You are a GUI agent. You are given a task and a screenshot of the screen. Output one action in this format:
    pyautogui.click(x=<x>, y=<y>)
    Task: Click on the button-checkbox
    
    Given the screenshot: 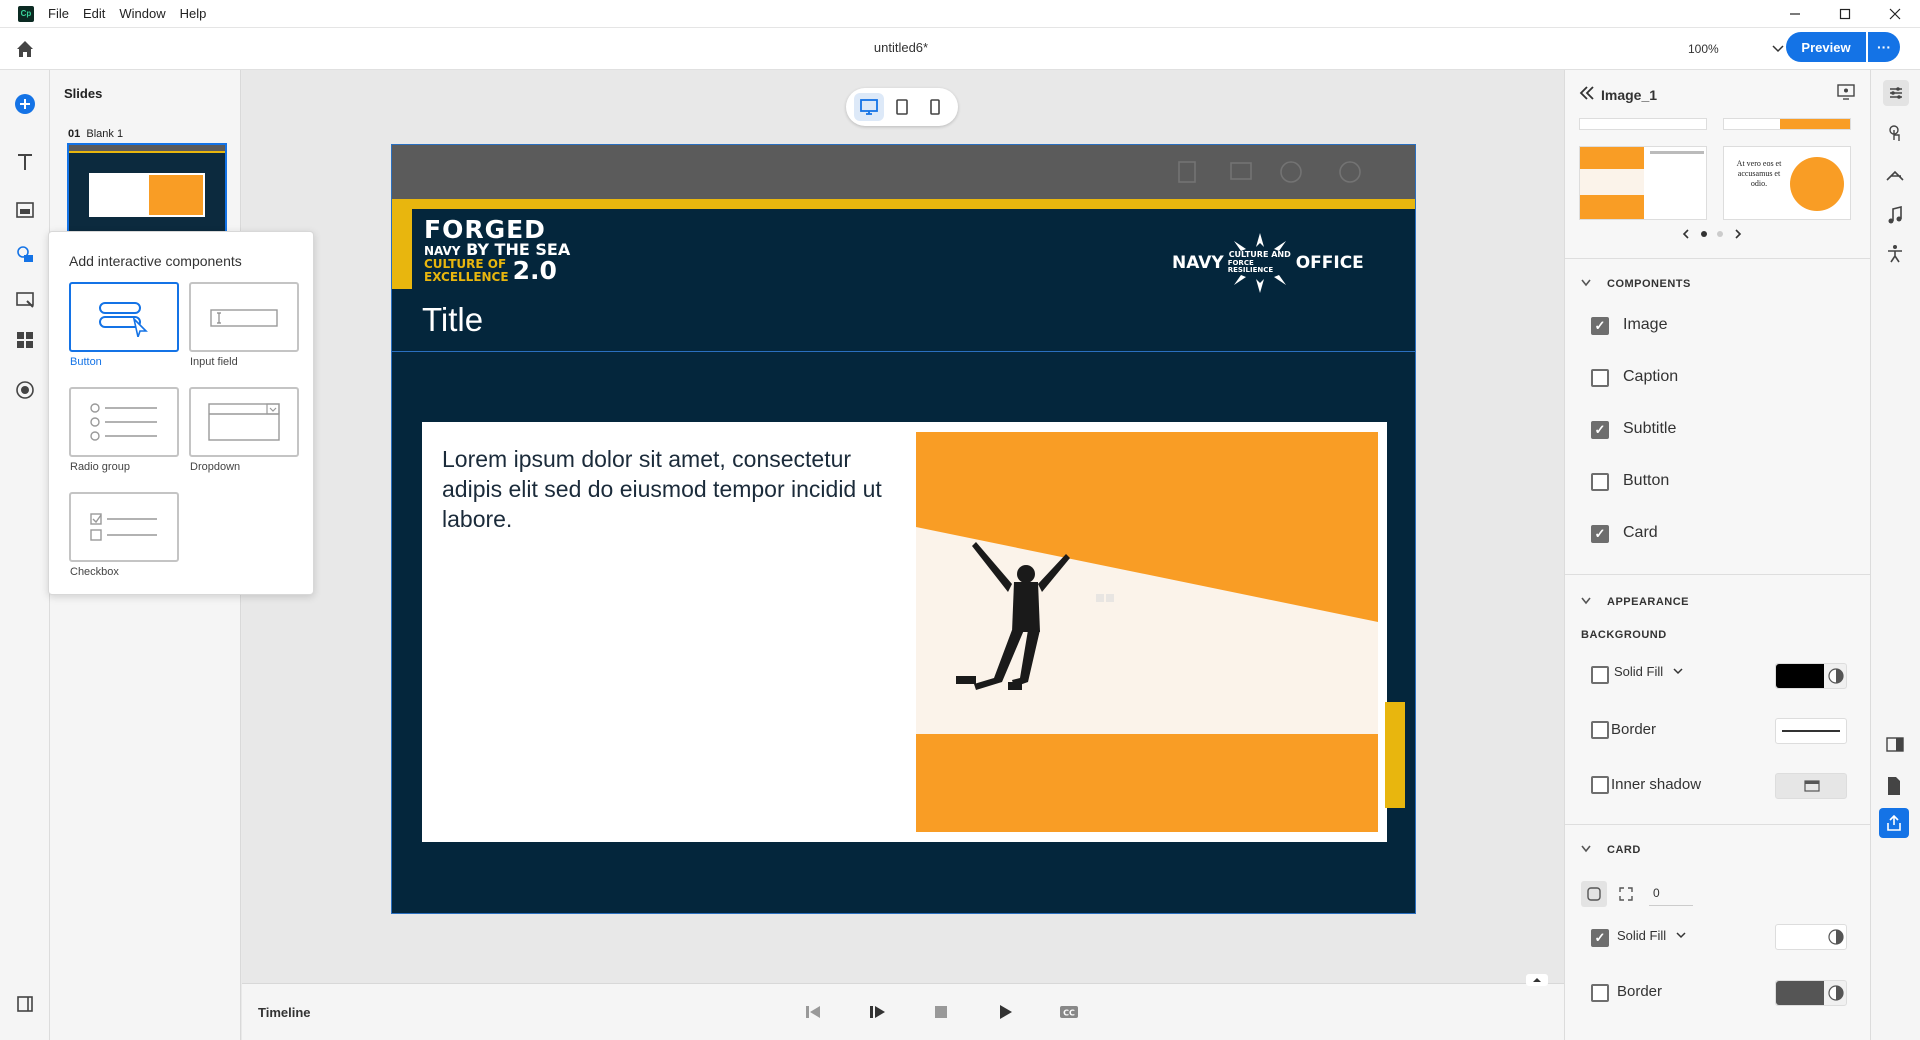 What is the action you would take?
    pyautogui.click(x=1600, y=482)
    